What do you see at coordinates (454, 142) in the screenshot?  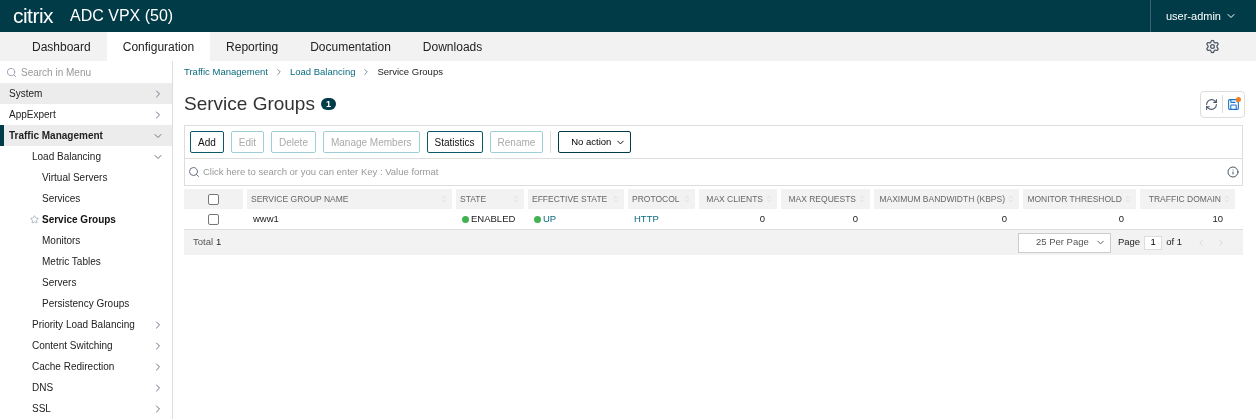 I see `toolbar-button: Statistics` at bounding box center [454, 142].